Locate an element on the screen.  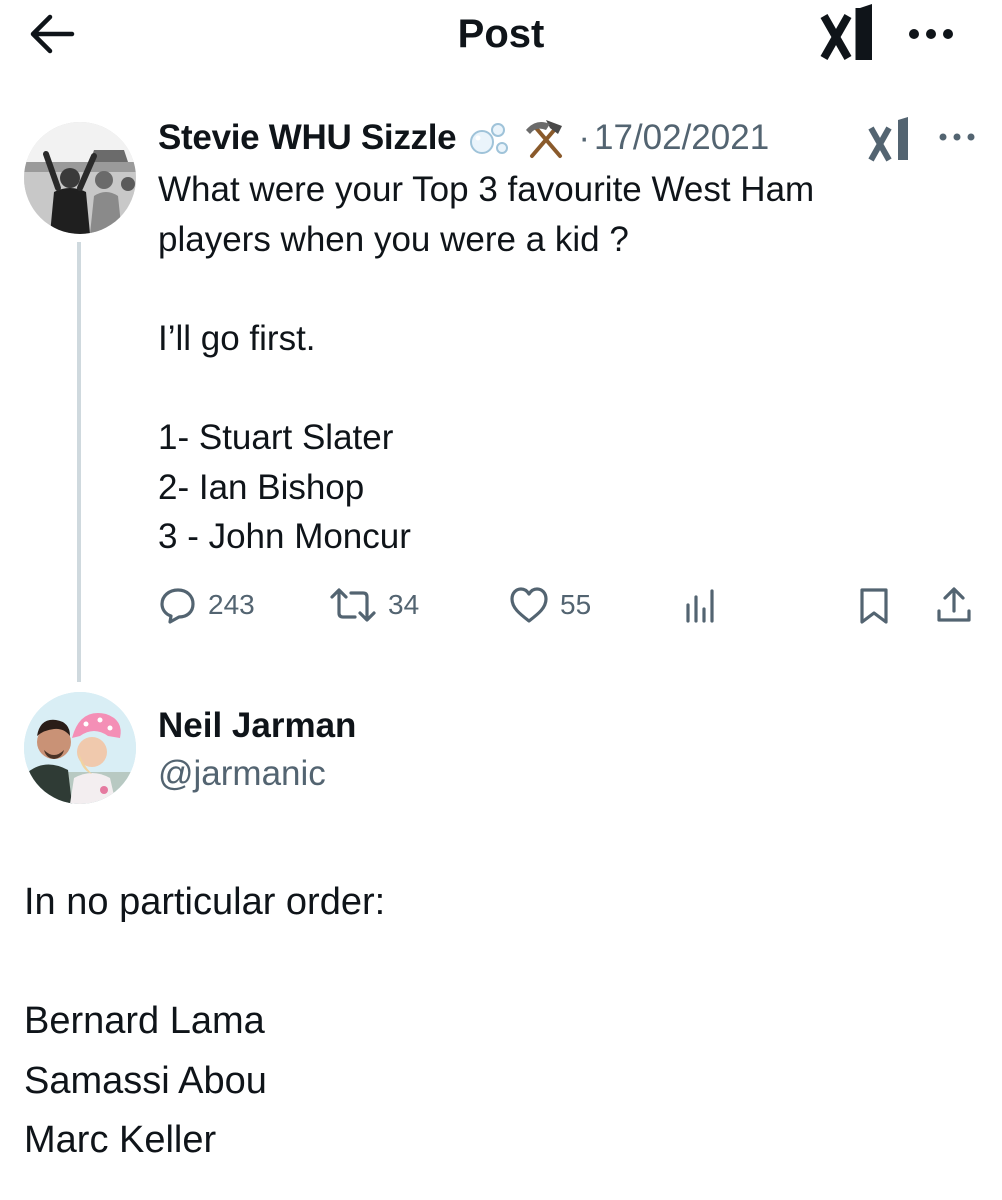
bookmark-icon is located at coordinates (874, 606).